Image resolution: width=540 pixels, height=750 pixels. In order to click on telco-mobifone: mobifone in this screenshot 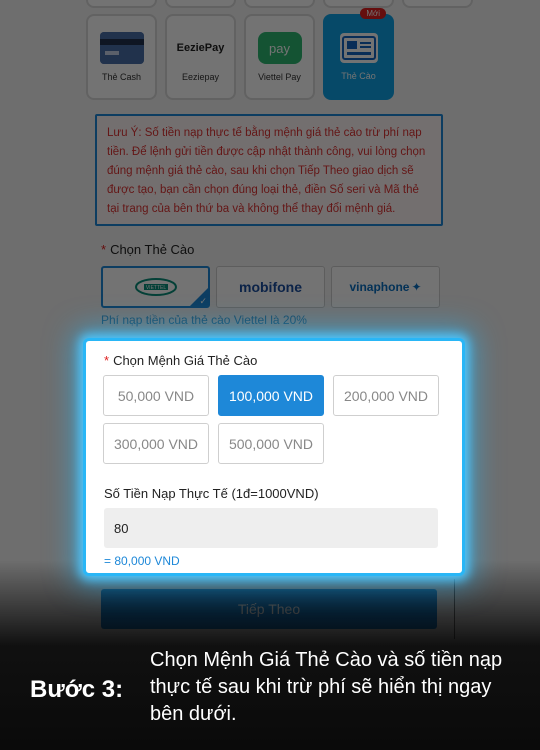, I will do `click(270, 287)`.